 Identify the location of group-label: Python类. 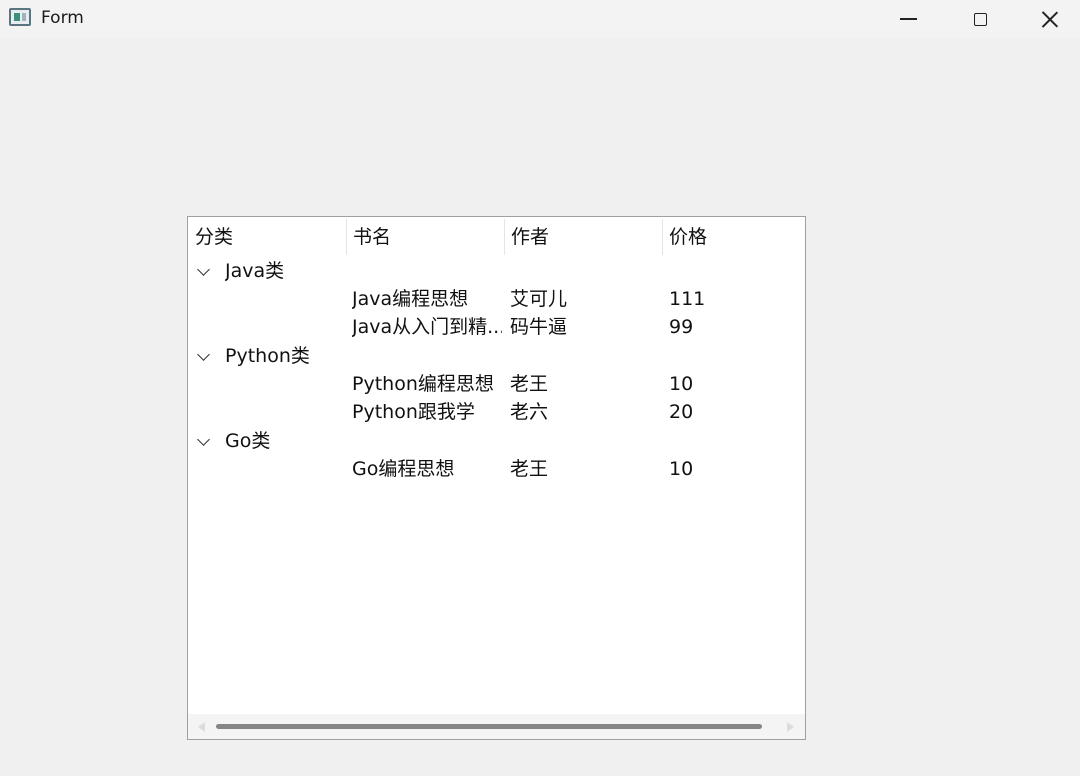
(267, 356).